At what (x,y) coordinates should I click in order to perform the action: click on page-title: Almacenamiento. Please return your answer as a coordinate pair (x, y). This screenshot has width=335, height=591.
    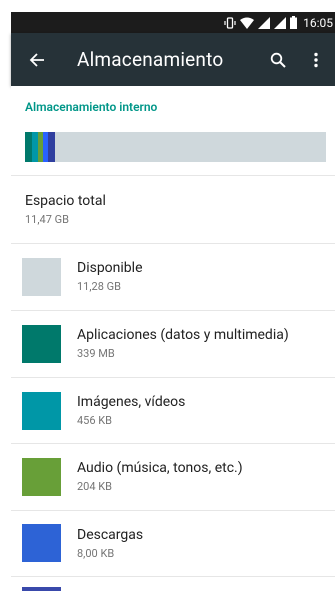
    Looking at the image, I should click on (150, 59).